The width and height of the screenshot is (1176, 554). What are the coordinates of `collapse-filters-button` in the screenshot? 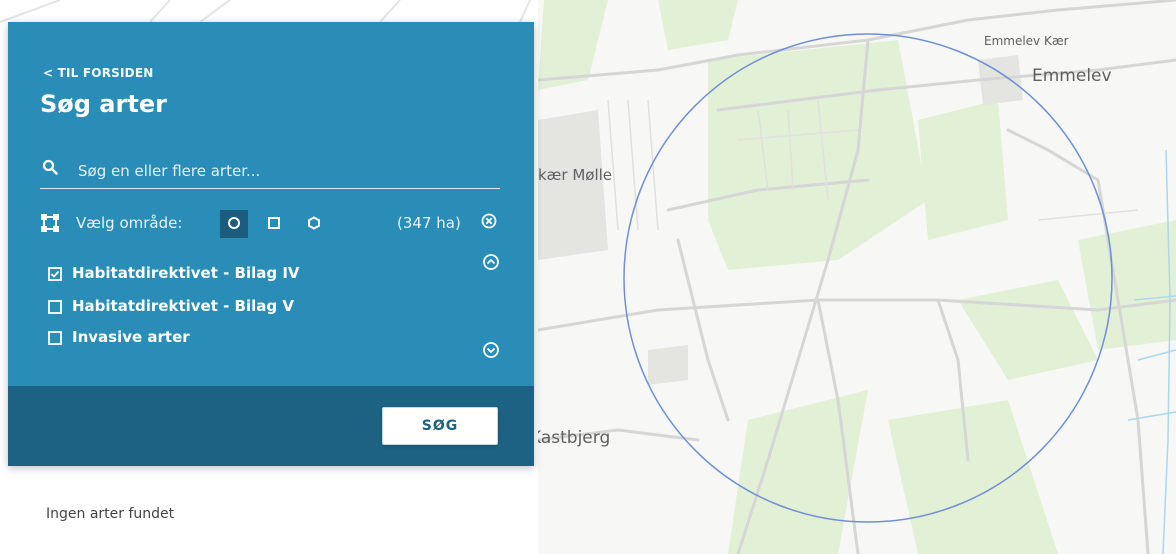 It's located at (491, 264).